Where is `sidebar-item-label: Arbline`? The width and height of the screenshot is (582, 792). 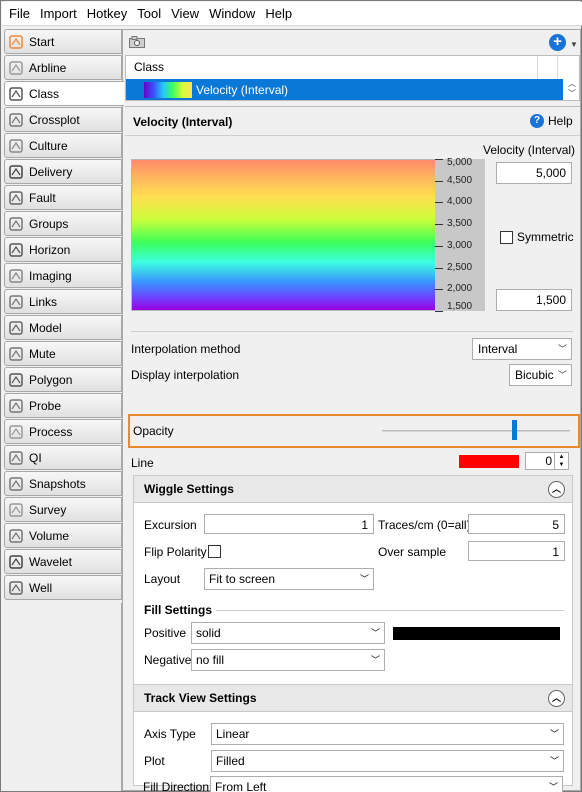 sidebar-item-label: Arbline is located at coordinates (48, 67).